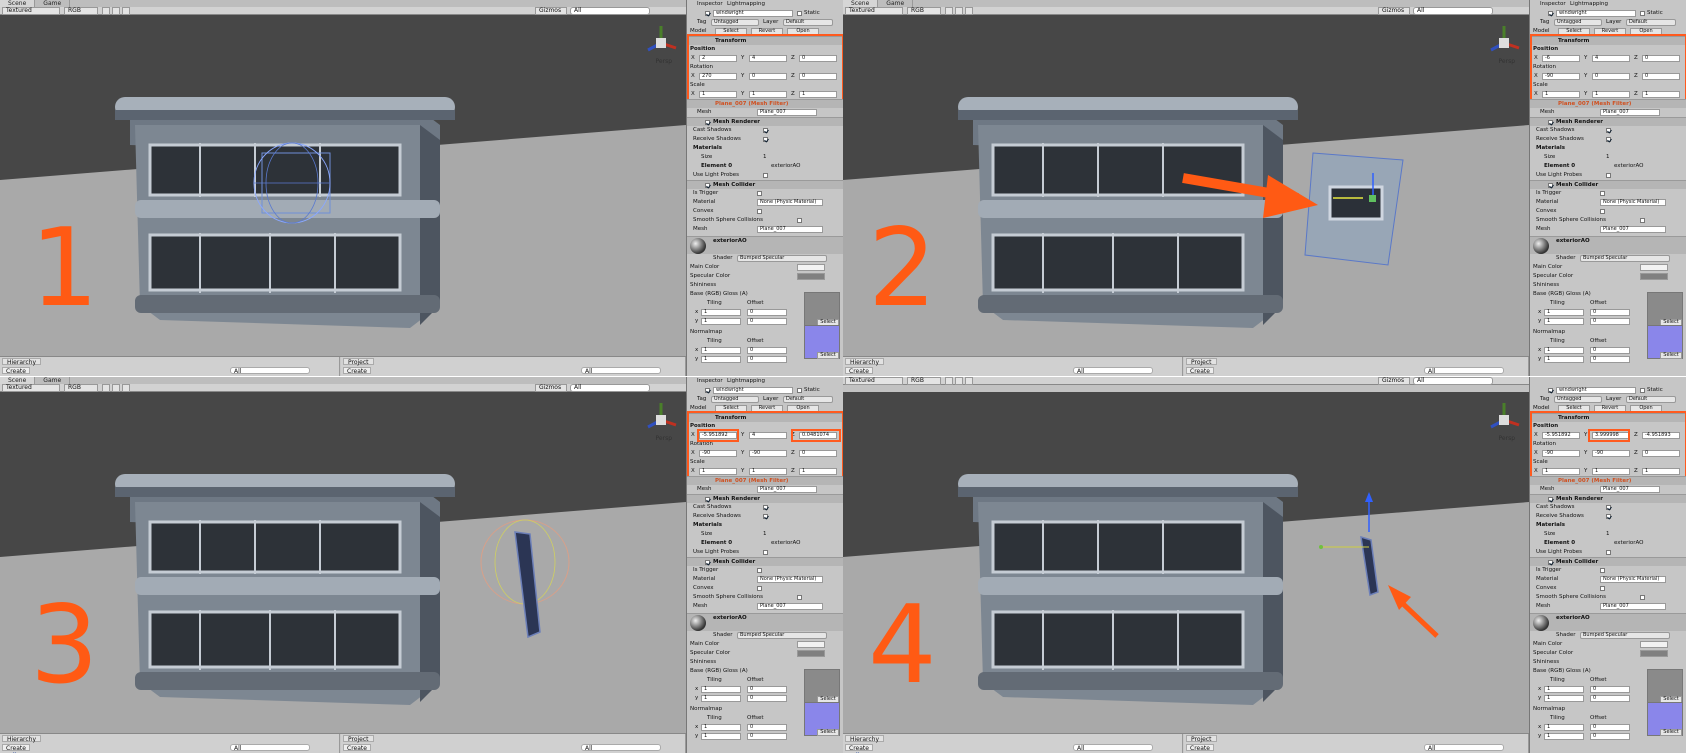 The width and height of the screenshot is (1686, 753). Describe the element at coordinates (768, 453) in the screenshot. I see `rotation-y-field: -90` at that location.